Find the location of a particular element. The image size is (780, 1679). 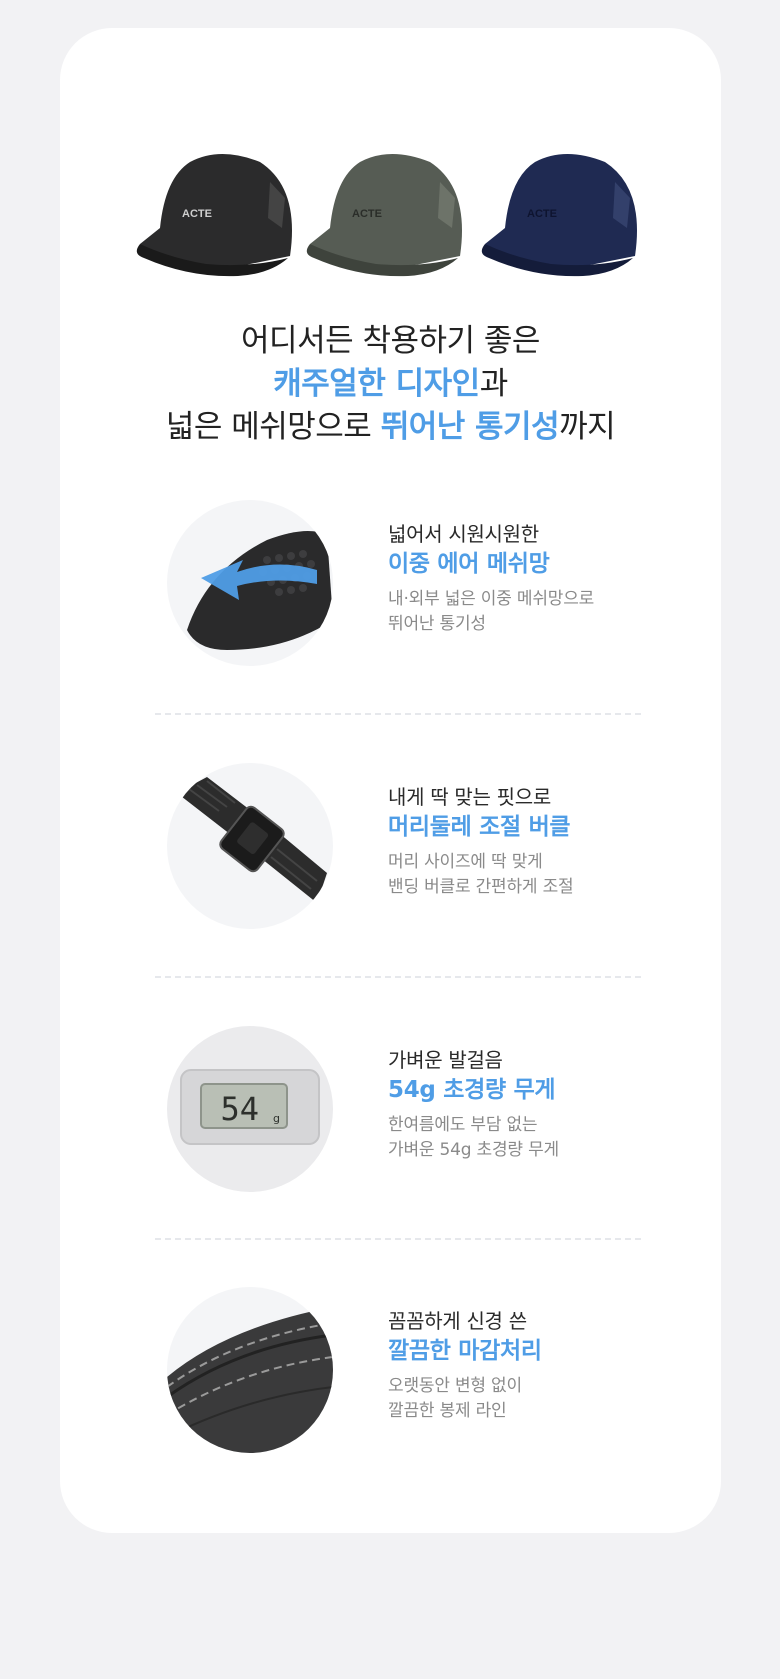

product-caps-image: ACTE ACTE ACTE is located at coordinates (380, 218).